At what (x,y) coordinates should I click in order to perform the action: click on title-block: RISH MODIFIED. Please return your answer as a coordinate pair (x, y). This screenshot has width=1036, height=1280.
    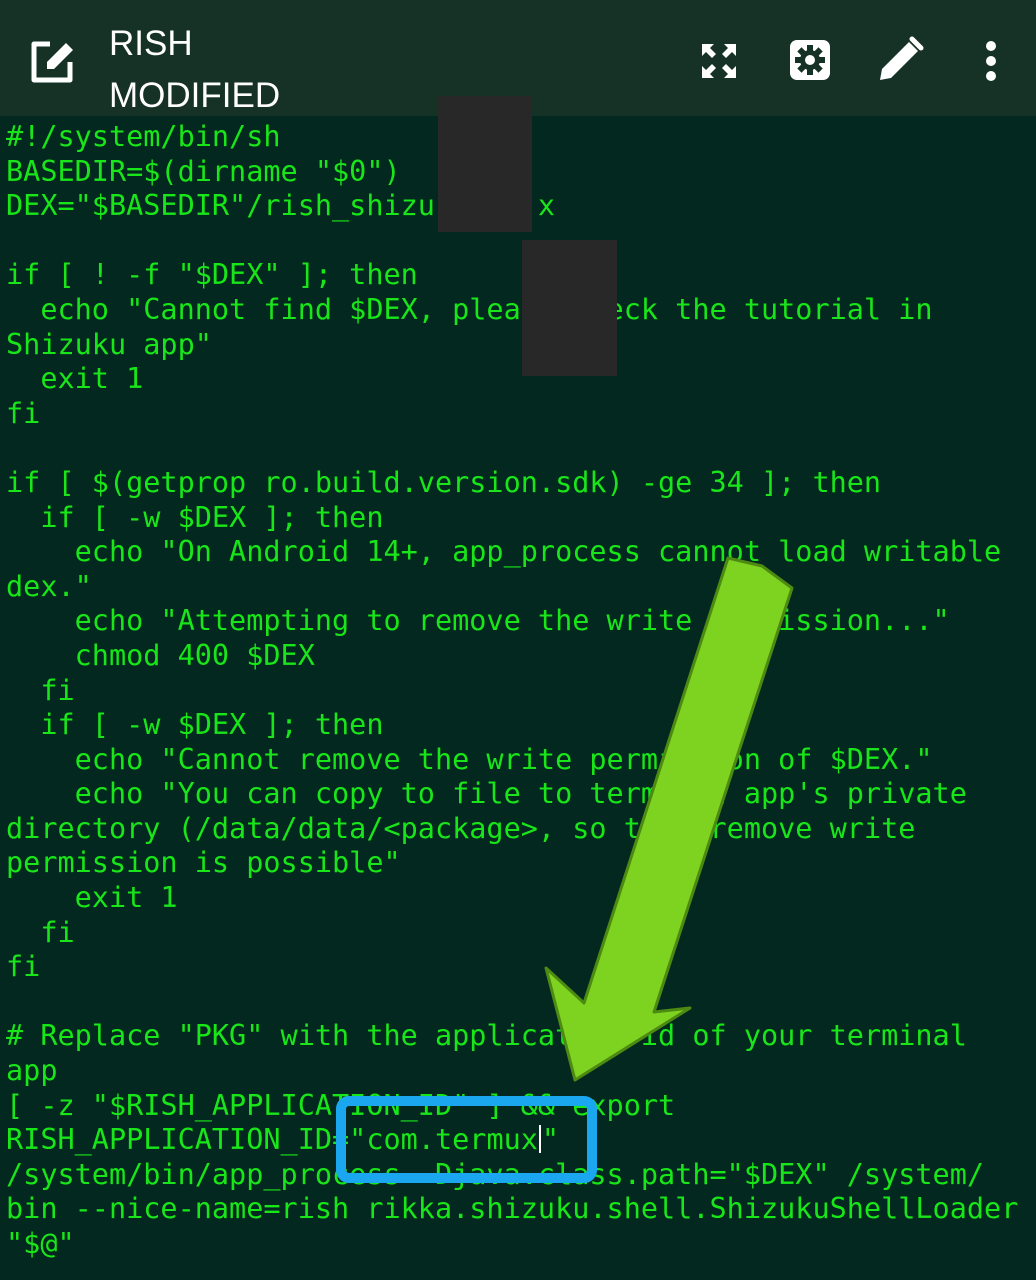
    Looking at the image, I should click on (194, 70).